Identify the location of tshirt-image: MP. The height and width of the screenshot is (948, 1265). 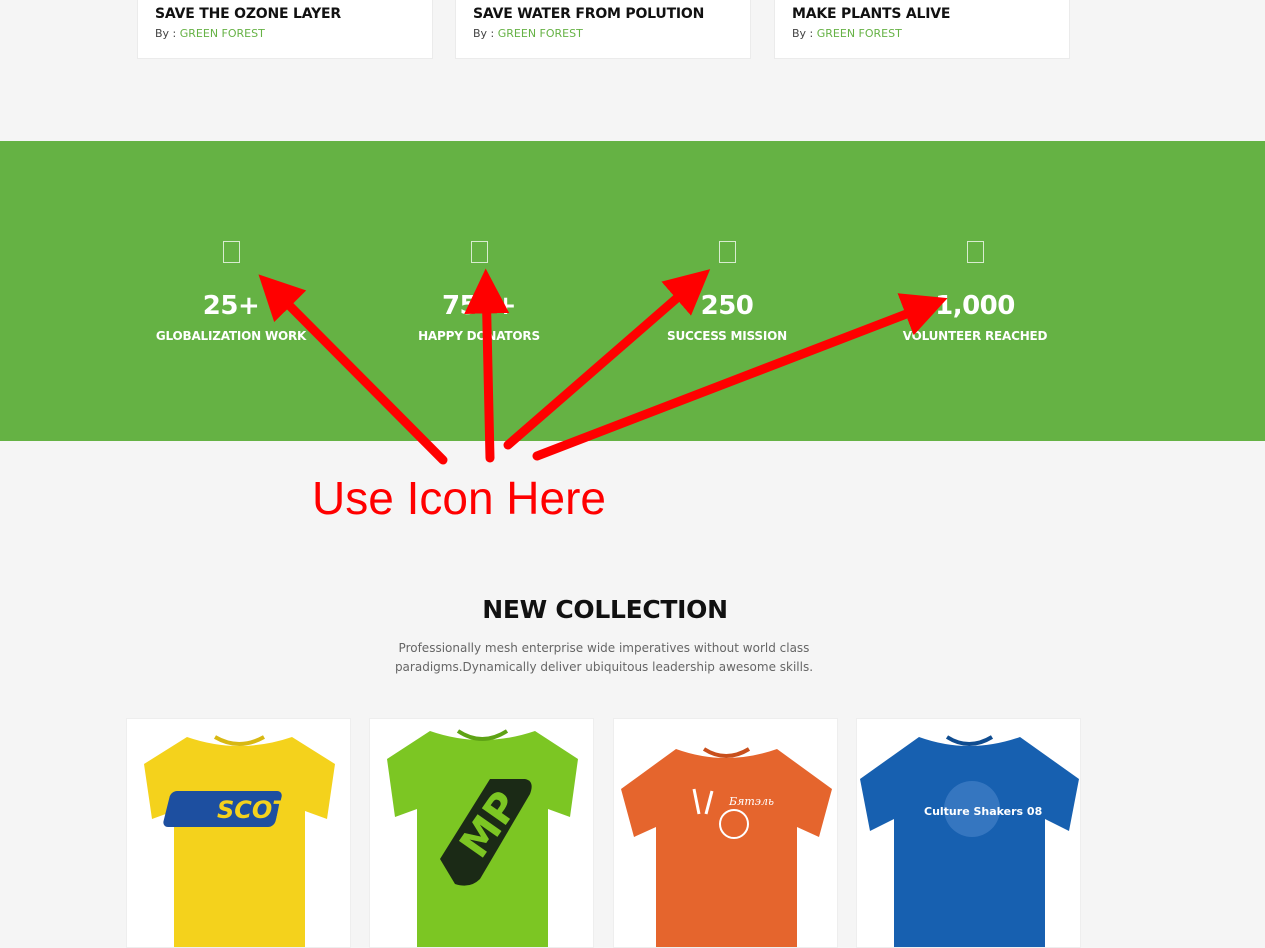
(482, 838).